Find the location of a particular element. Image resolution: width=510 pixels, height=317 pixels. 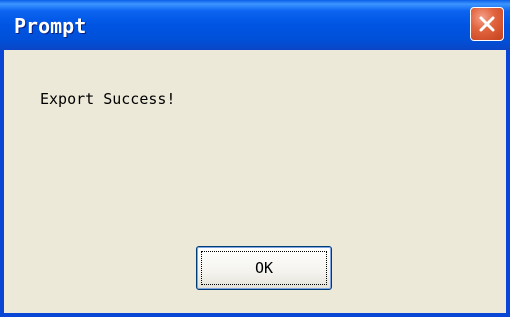

ok-button: OK is located at coordinates (264, 268).